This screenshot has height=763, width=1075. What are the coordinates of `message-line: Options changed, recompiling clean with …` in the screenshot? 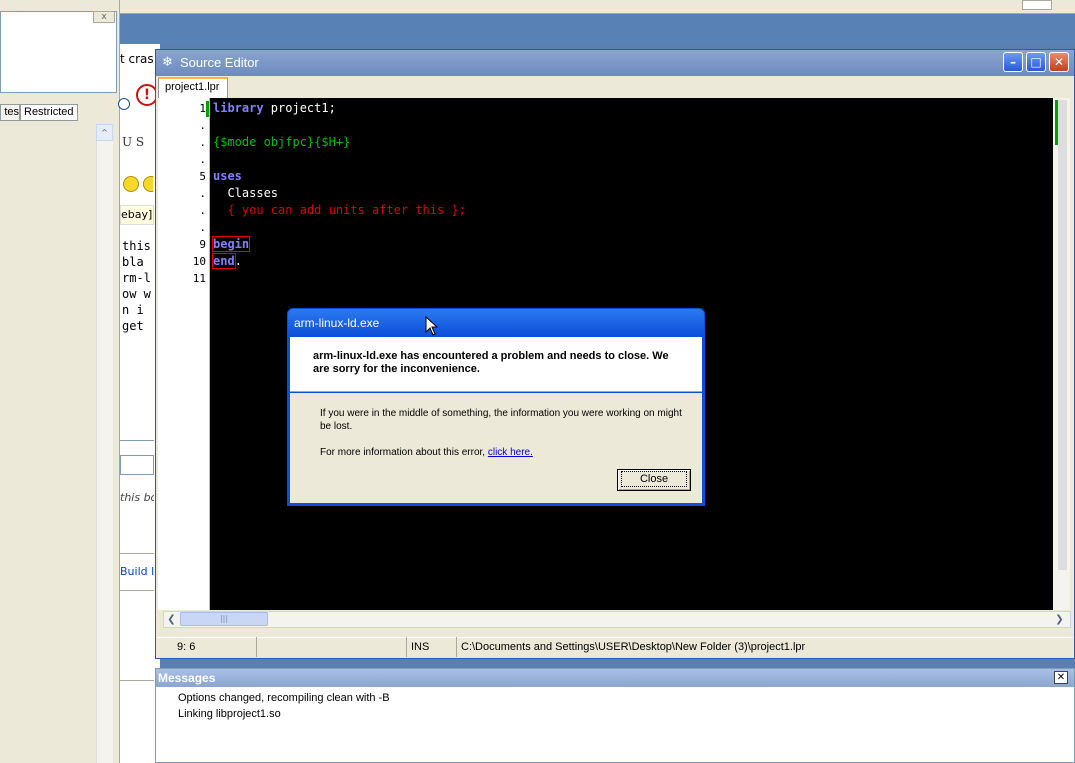 It's located at (284, 698).